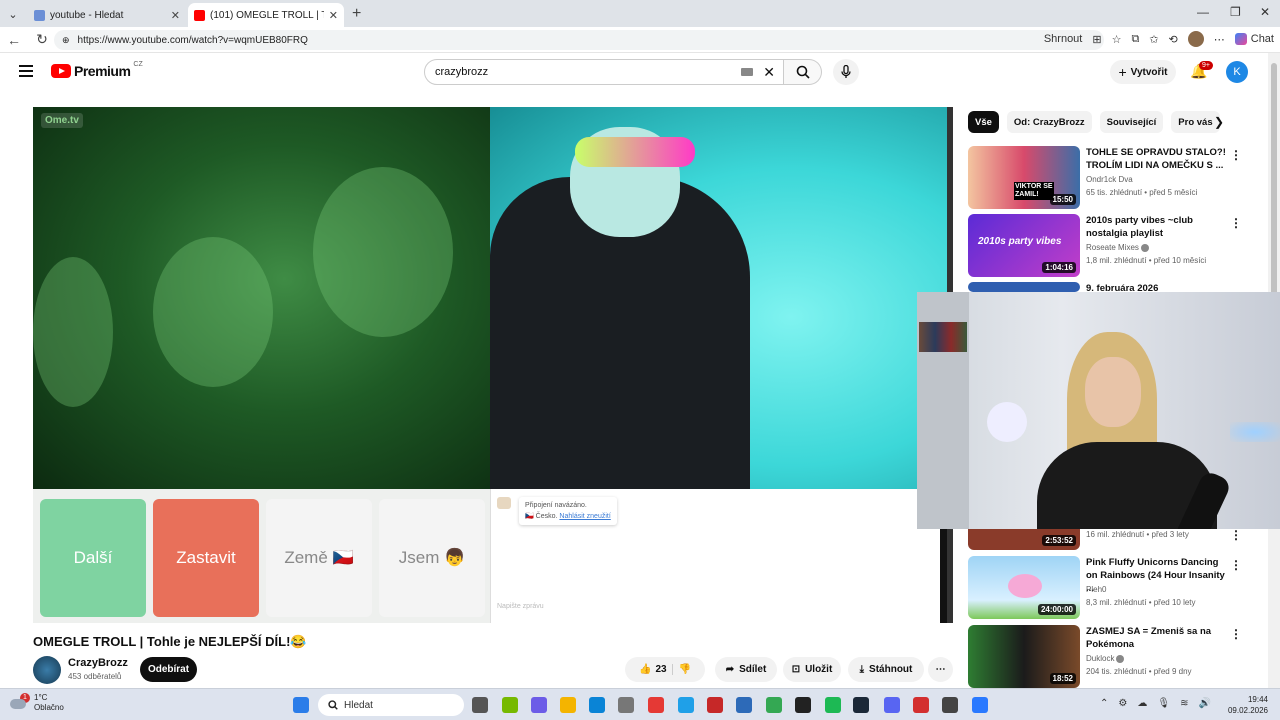 The image size is (1280, 720). What do you see at coordinates (1135, 39) in the screenshot?
I see `extensions-icon: ⧉` at bounding box center [1135, 39].